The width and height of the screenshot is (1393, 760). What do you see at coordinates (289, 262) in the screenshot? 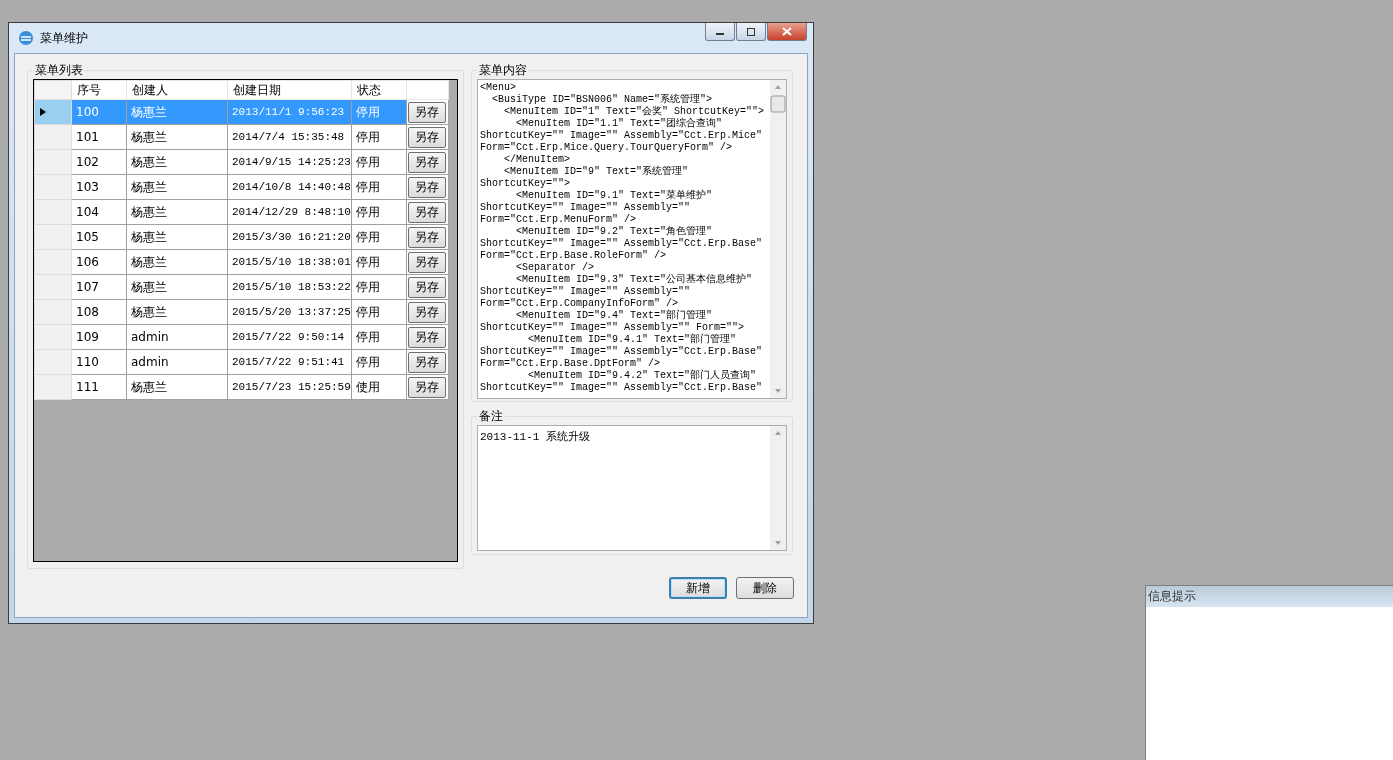
I see `table-cell: 2015/5/10 18:38:01` at bounding box center [289, 262].